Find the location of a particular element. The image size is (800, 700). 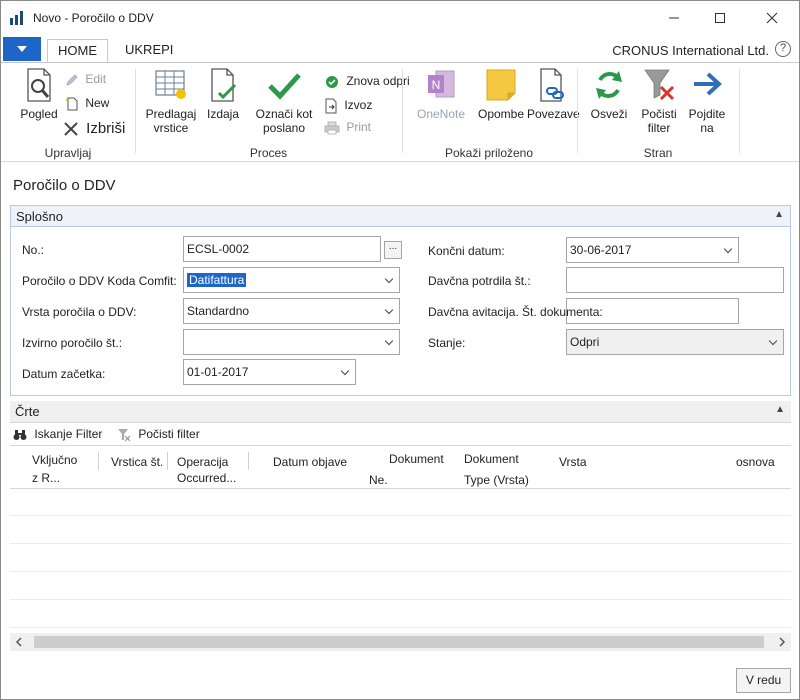

ok-button: V redu is located at coordinates (763, 680).